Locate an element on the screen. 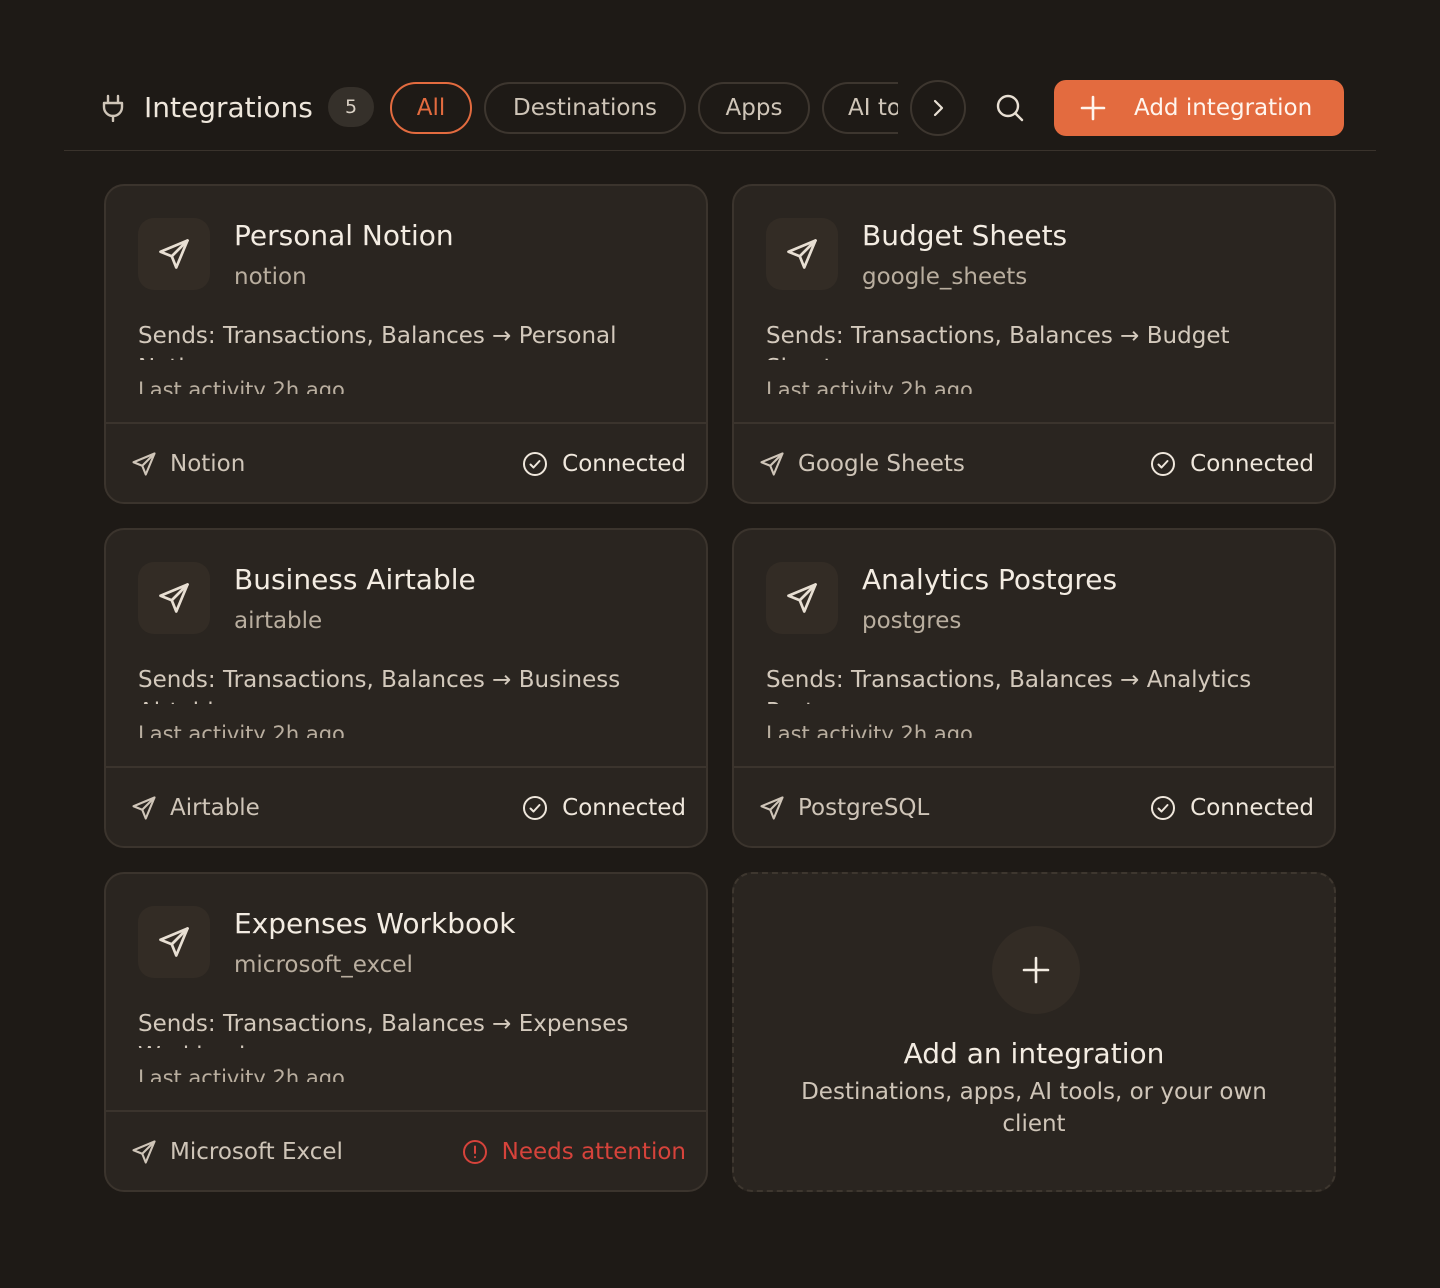 This screenshot has width=1440, height=1288. integration-count-badge: 5 is located at coordinates (351, 107).